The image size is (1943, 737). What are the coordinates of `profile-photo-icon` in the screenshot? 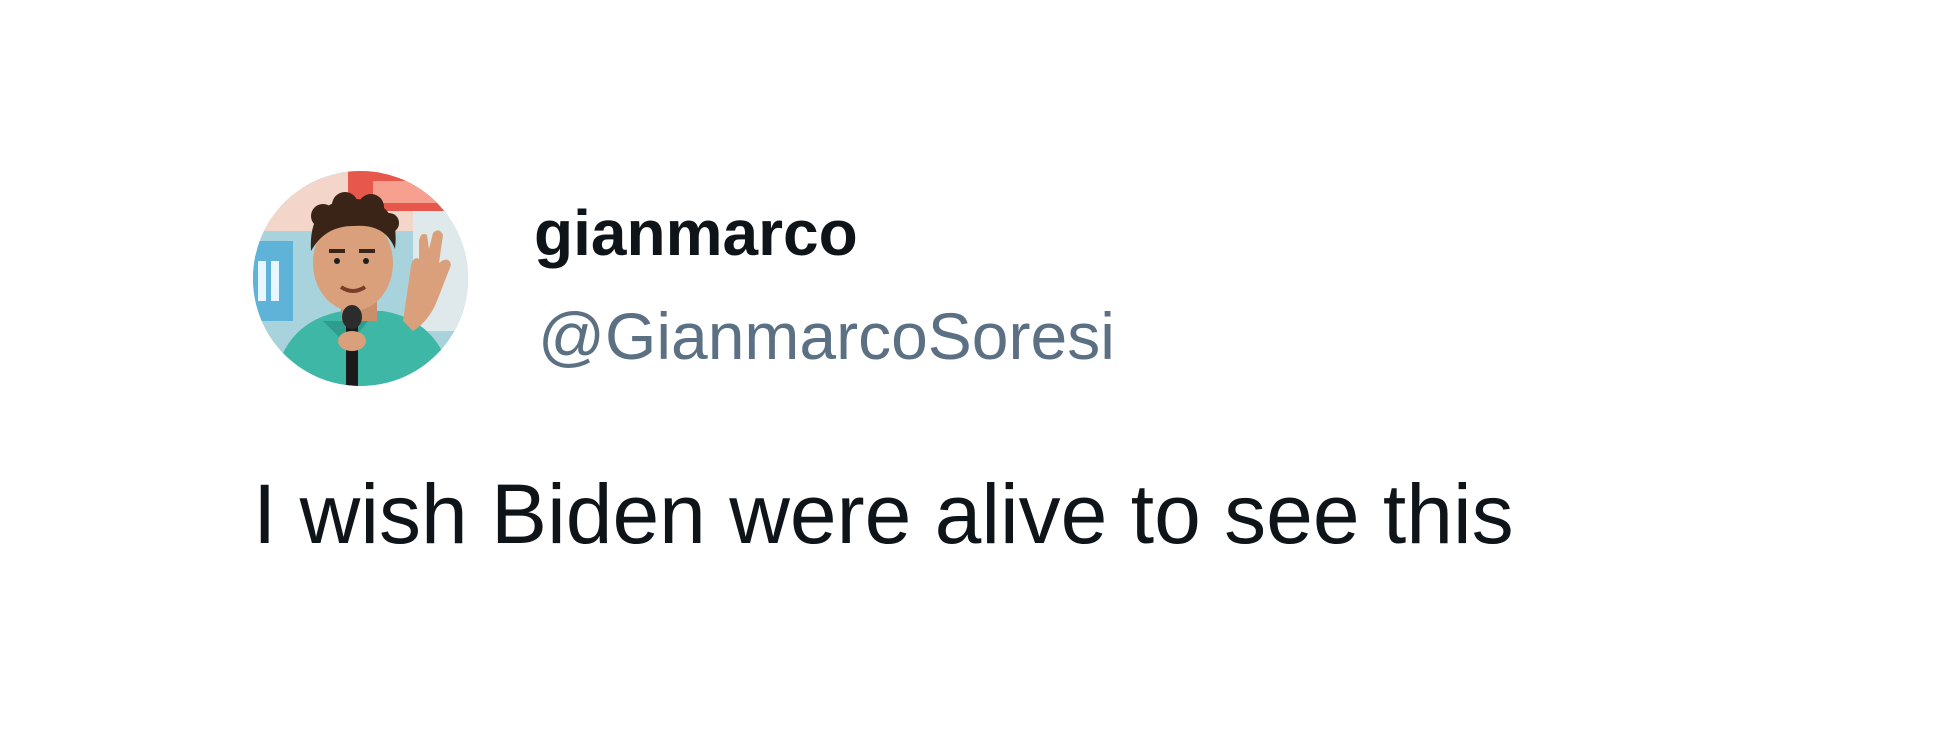 It's located at (360, 278).